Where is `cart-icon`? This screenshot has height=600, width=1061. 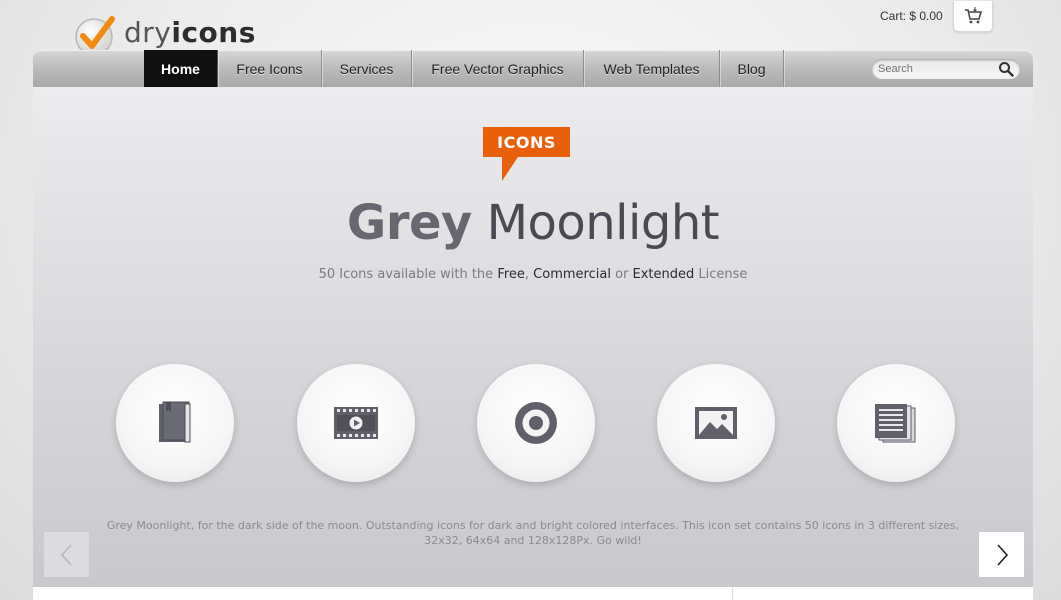 cart-icon is located at coordinates (973, 14).